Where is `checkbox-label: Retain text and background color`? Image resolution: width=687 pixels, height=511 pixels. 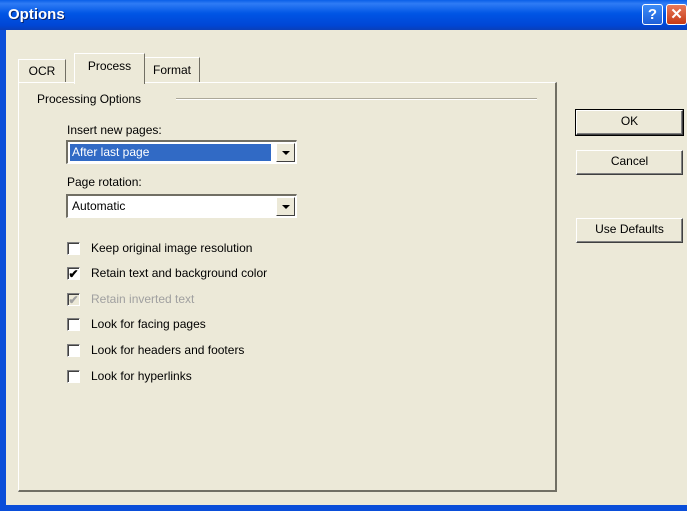 checkbox-label: Retain text and background color is located at coordinates (179, 273).